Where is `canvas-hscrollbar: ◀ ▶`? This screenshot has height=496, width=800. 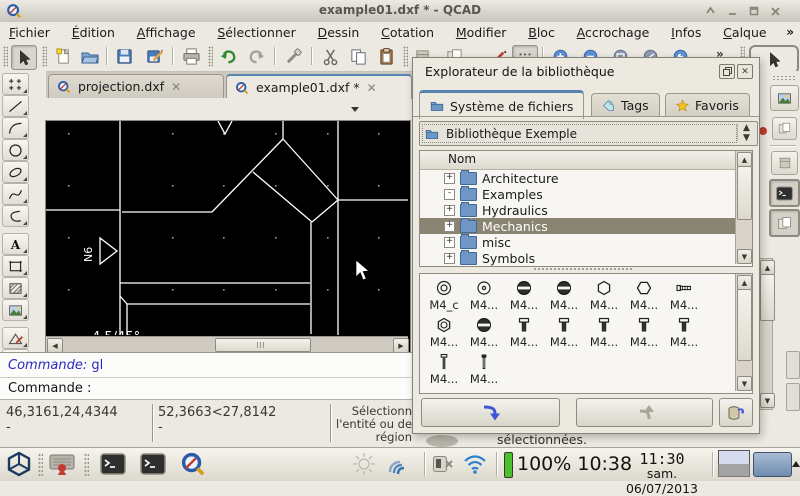 canvas-hscrollbar: ◀ ▶ is located at coordinates (227, 344).